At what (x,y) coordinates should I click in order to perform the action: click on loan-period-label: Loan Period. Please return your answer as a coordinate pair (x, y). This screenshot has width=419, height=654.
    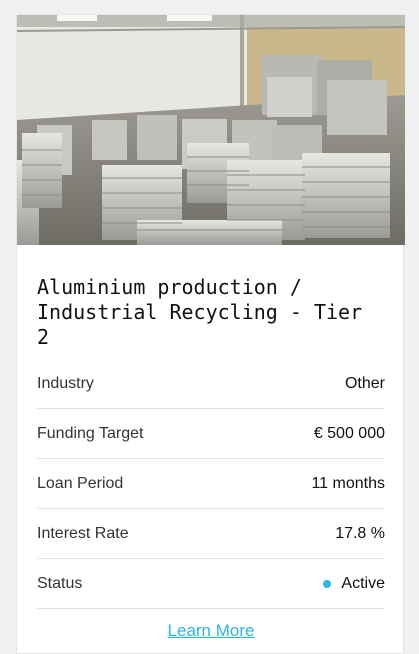
    Looking at the image, I should click on (80, 483).